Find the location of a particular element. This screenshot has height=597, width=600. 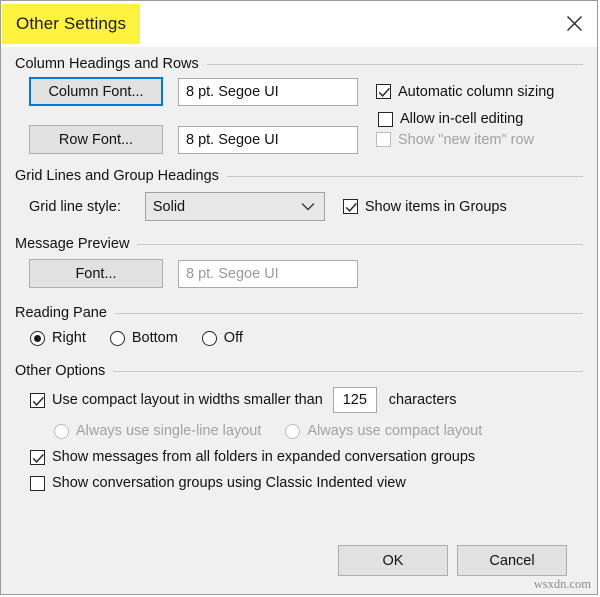

group-header-column-headings: Column Headings and Rows is located at coordinates (299, 64).